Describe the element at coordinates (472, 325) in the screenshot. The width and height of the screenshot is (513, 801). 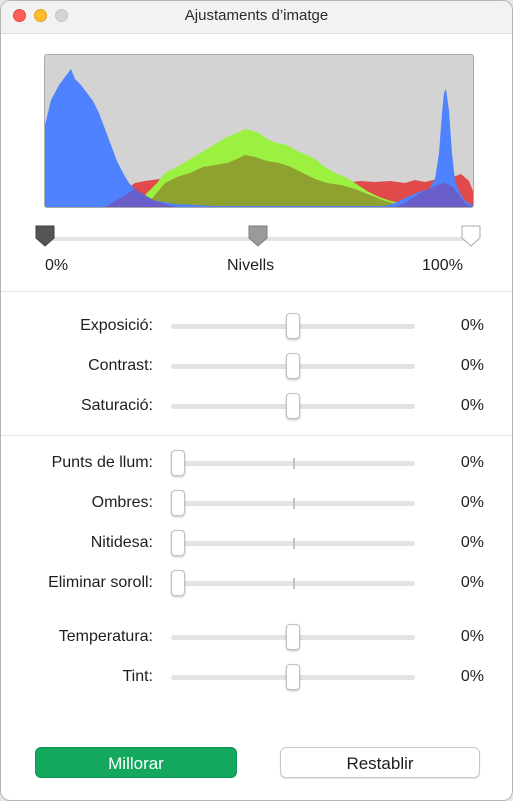
I see `exposure-value: 0%` at that location.